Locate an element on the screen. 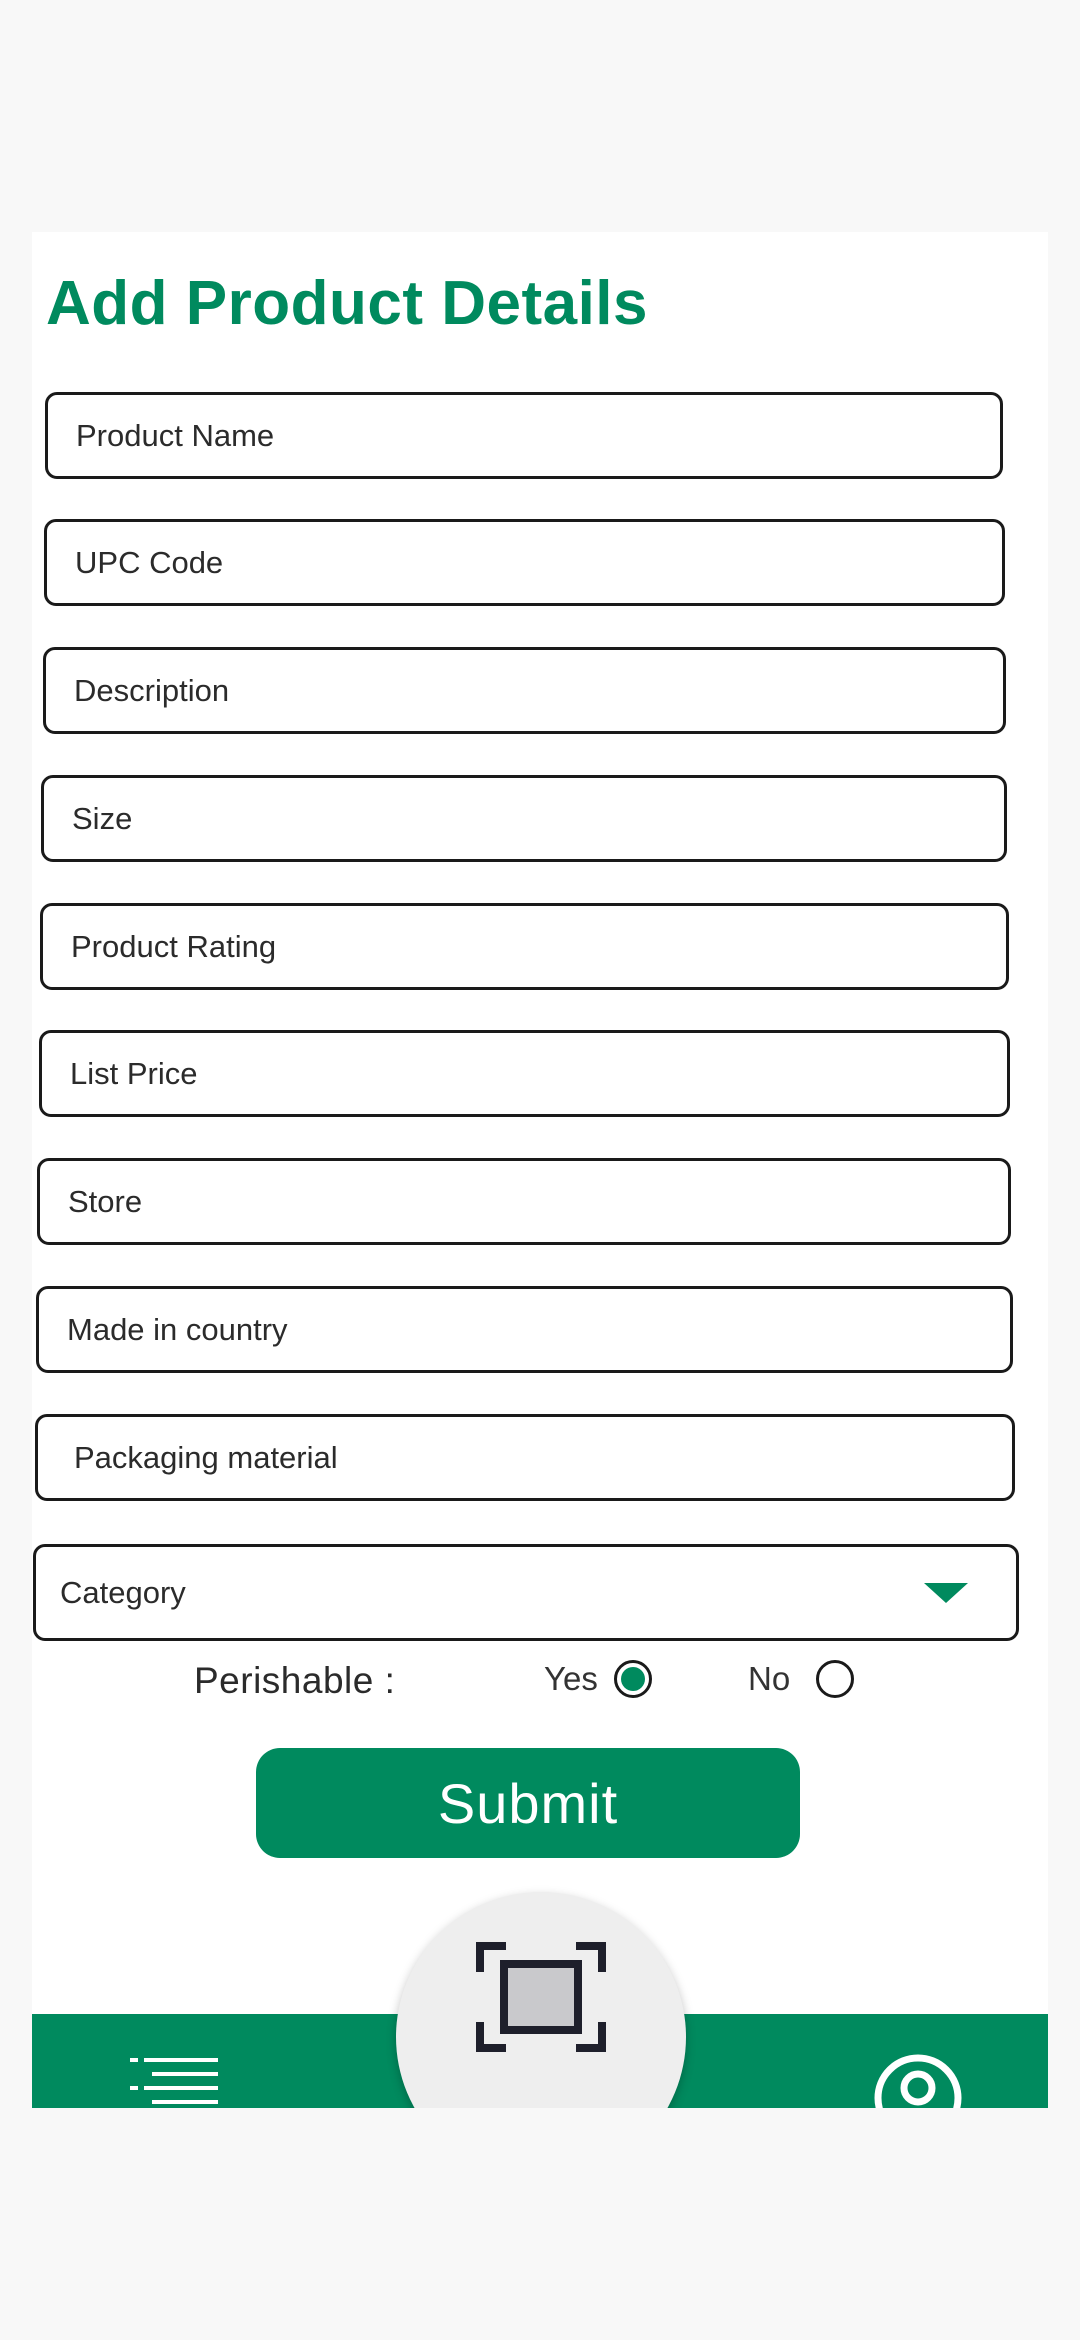 The image size is (1080, 2340). scan-icon is located at coordinates (541, 1997).